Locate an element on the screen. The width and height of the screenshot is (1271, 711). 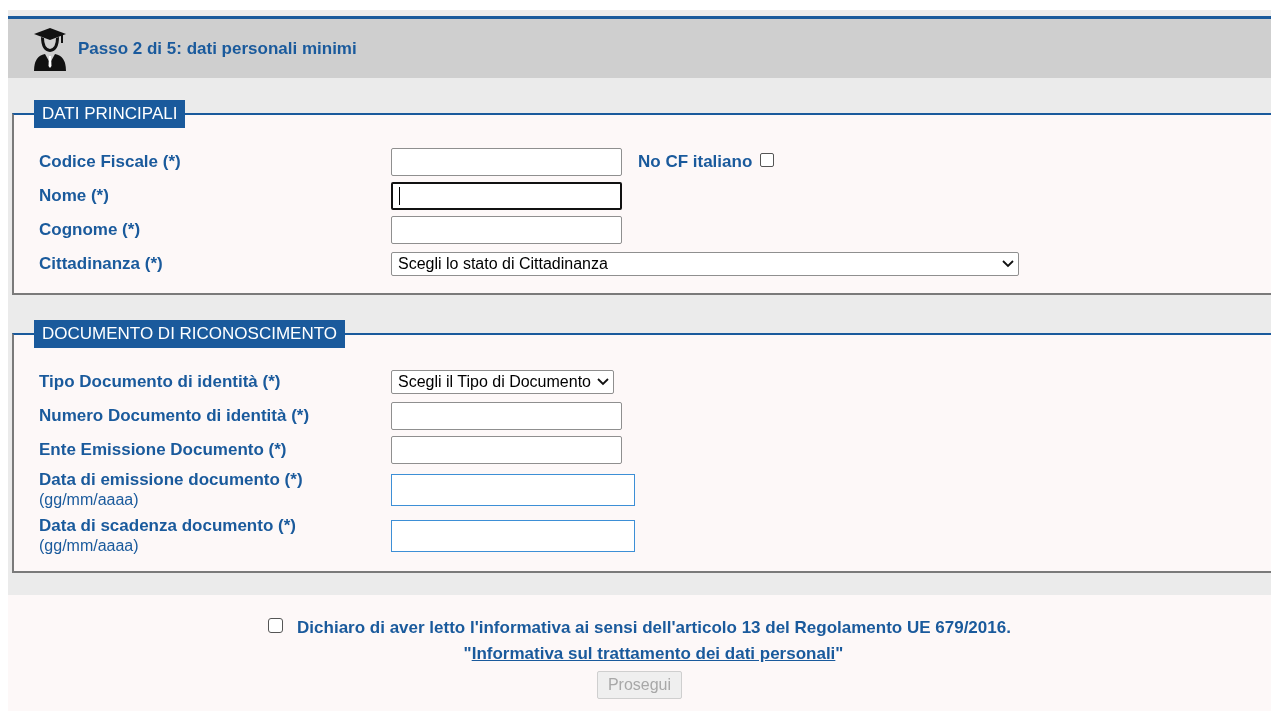
privacy-link: Informativa sul trattamento dei dati personali is located at coordinates (653, 653).